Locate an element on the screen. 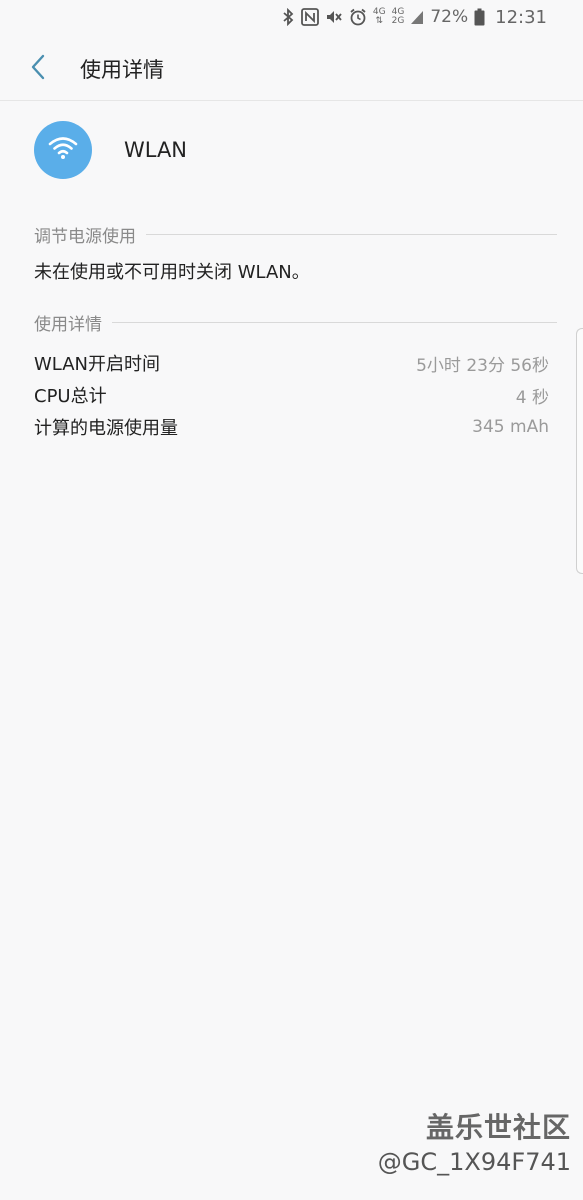  network-indicator-1: 4G ⇅ is located at coordinates (379, 16).